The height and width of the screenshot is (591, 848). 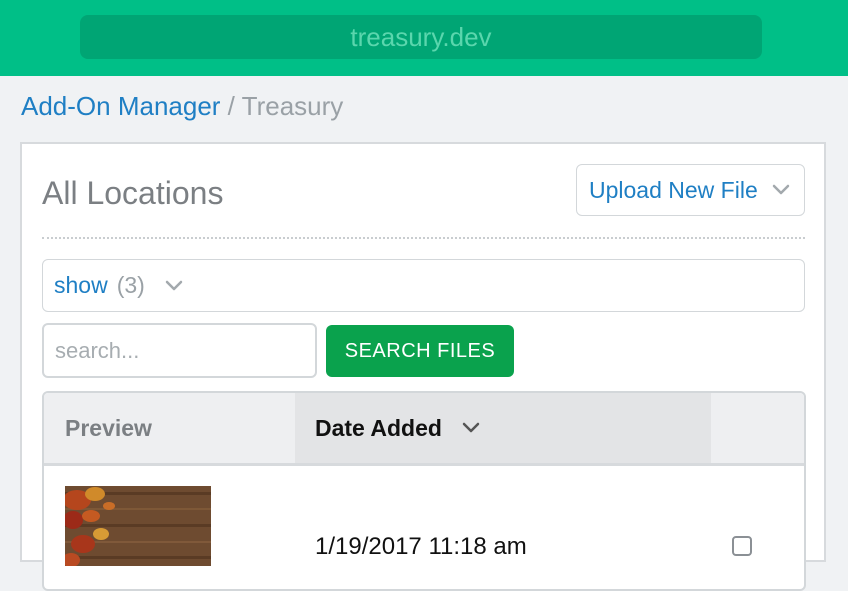 I want to click on url-text: treasury.dev, so click(x=421, y=36).